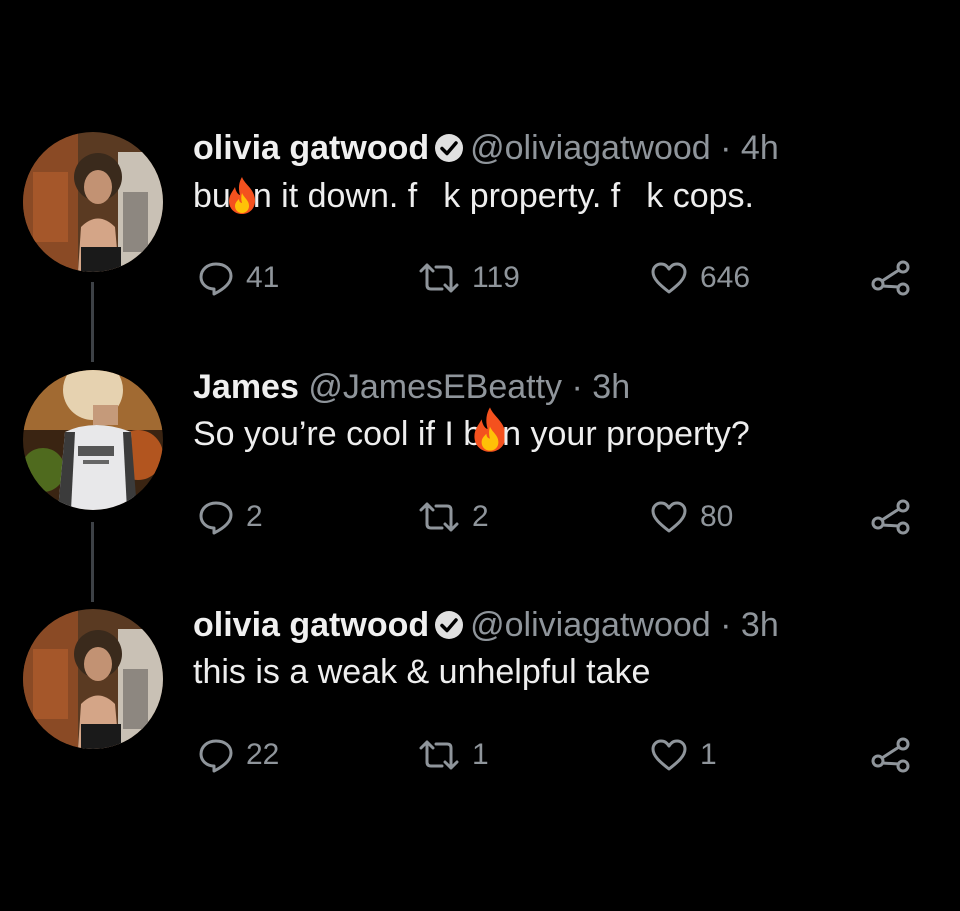 Image resolution: width=960 pixels, height=911 pixels. What do you see at coordinates (626, 434) in the screenshot?
I see `text-part: n your property?` at bounding box center [626, 434].